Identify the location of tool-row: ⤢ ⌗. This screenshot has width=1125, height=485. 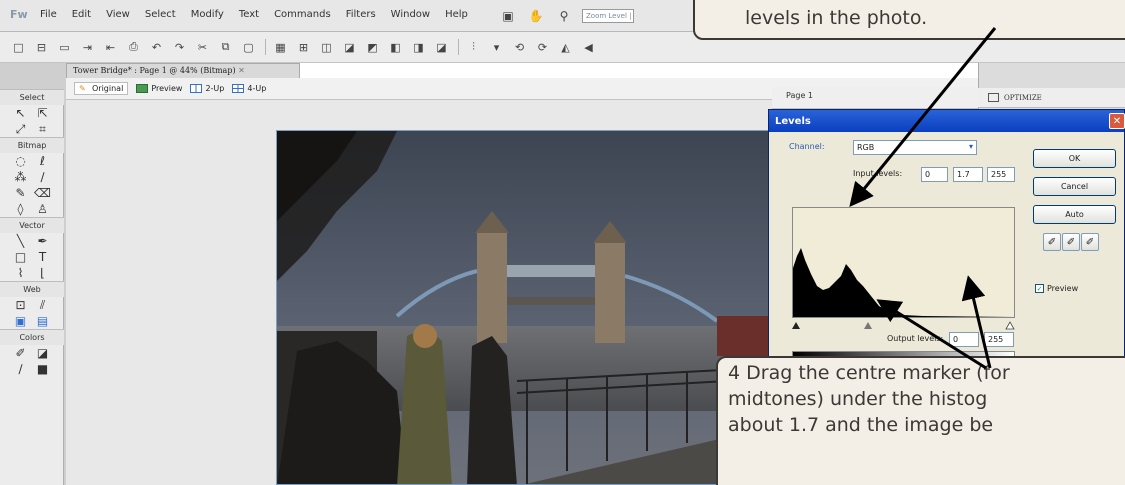
(31, 129).